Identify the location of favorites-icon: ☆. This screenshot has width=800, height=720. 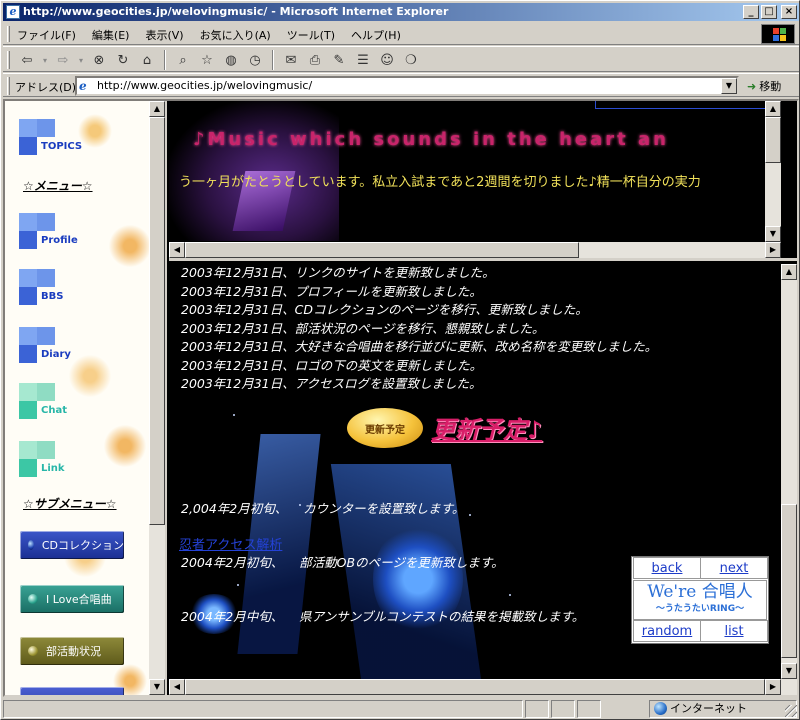
(207, 60).